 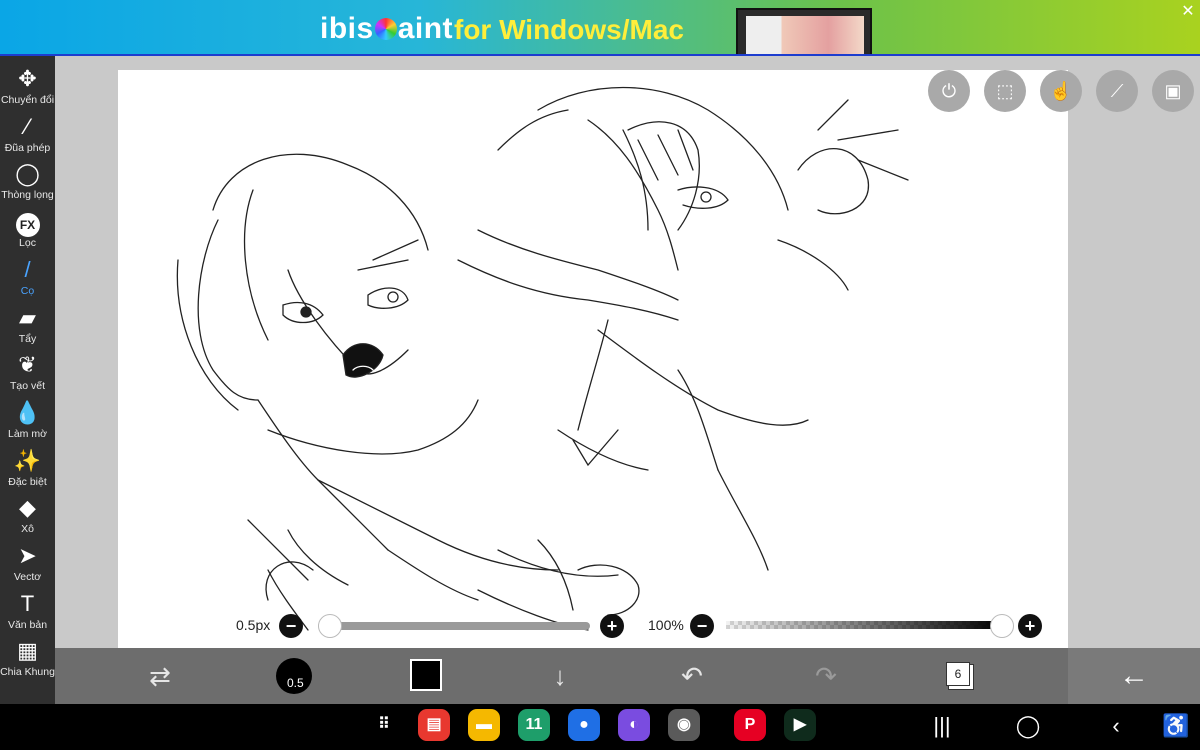 I want to click on bottom-toolbar, so click(x=627, y=676).